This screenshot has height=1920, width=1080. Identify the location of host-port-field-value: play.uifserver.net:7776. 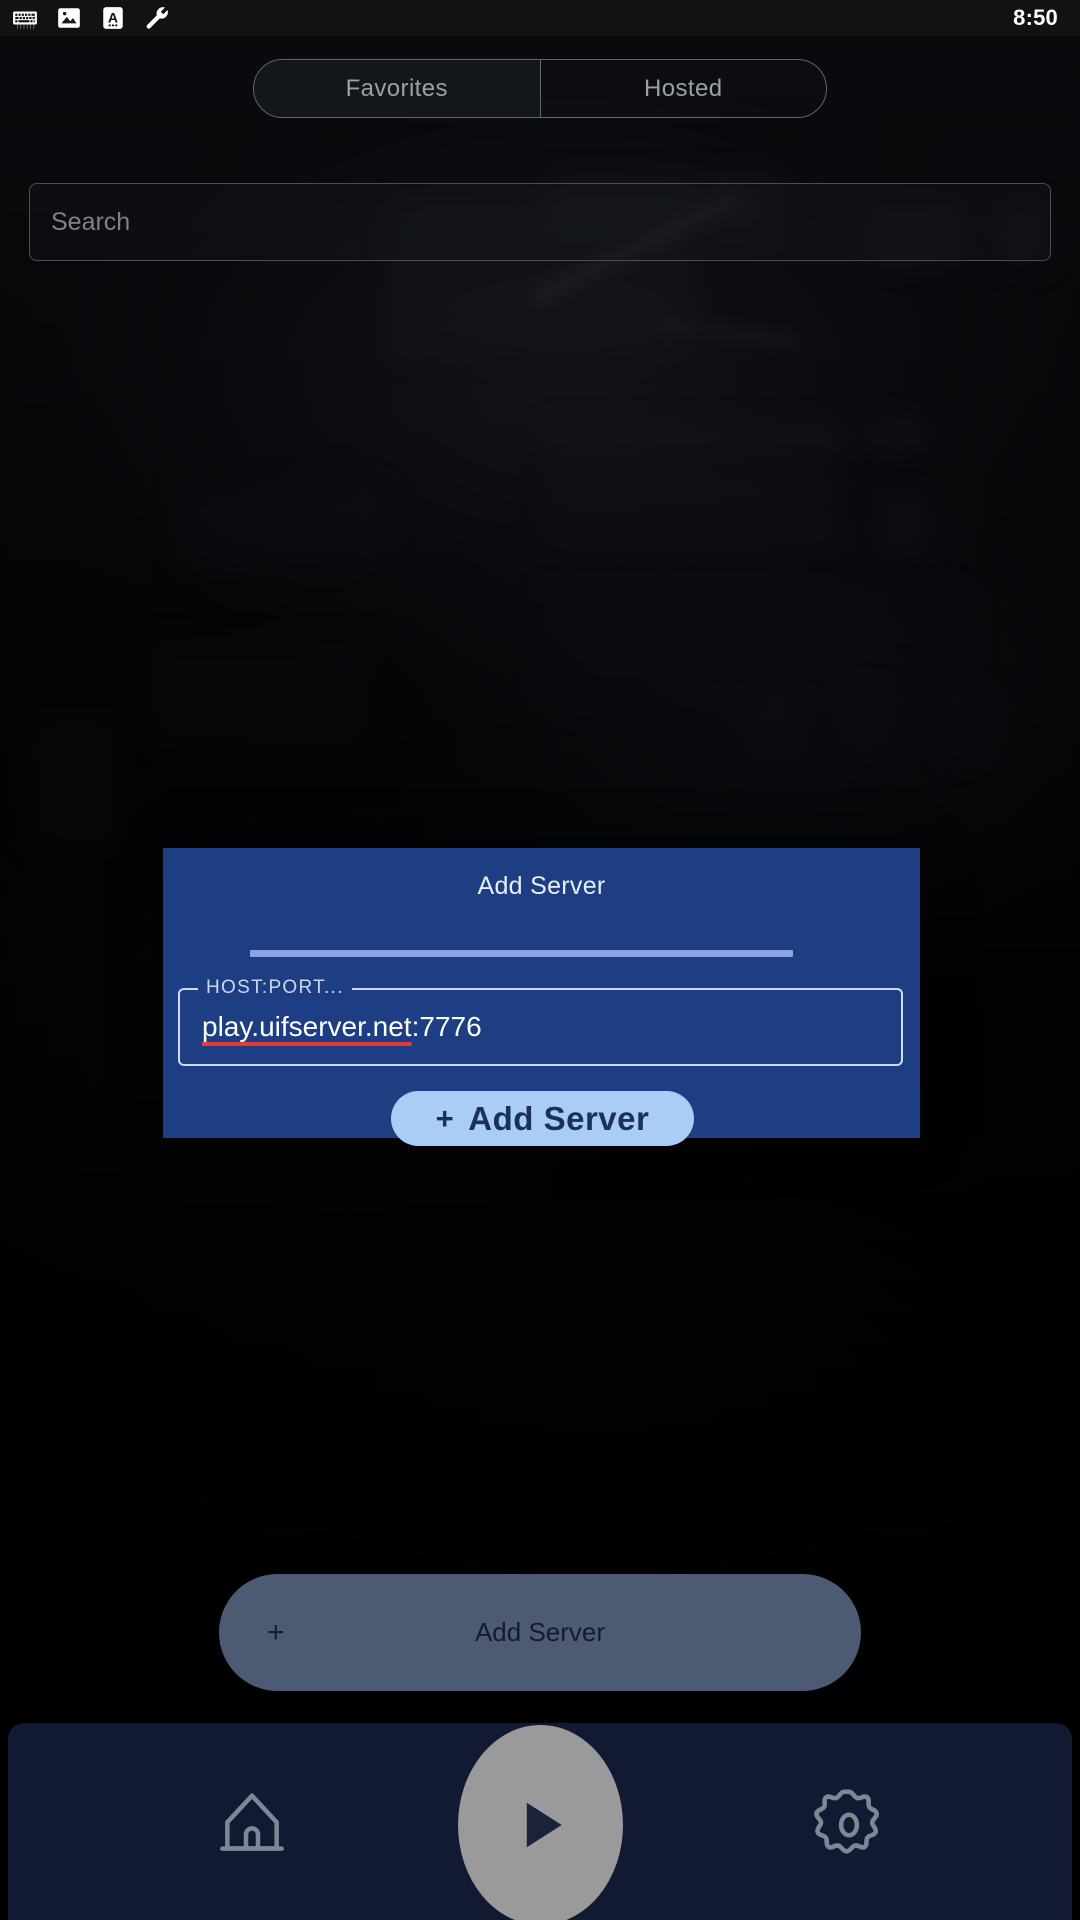
(342, 1027).